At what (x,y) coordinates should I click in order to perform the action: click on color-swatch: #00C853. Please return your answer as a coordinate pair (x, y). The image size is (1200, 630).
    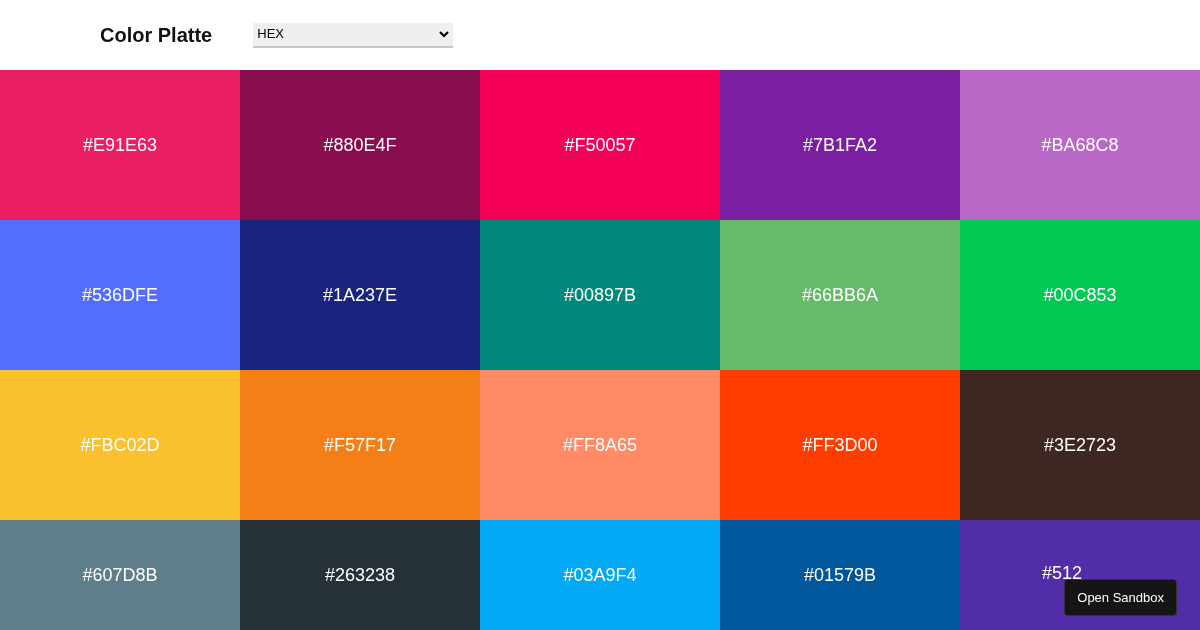
    Looking at the image, I should click on (1080, 295).